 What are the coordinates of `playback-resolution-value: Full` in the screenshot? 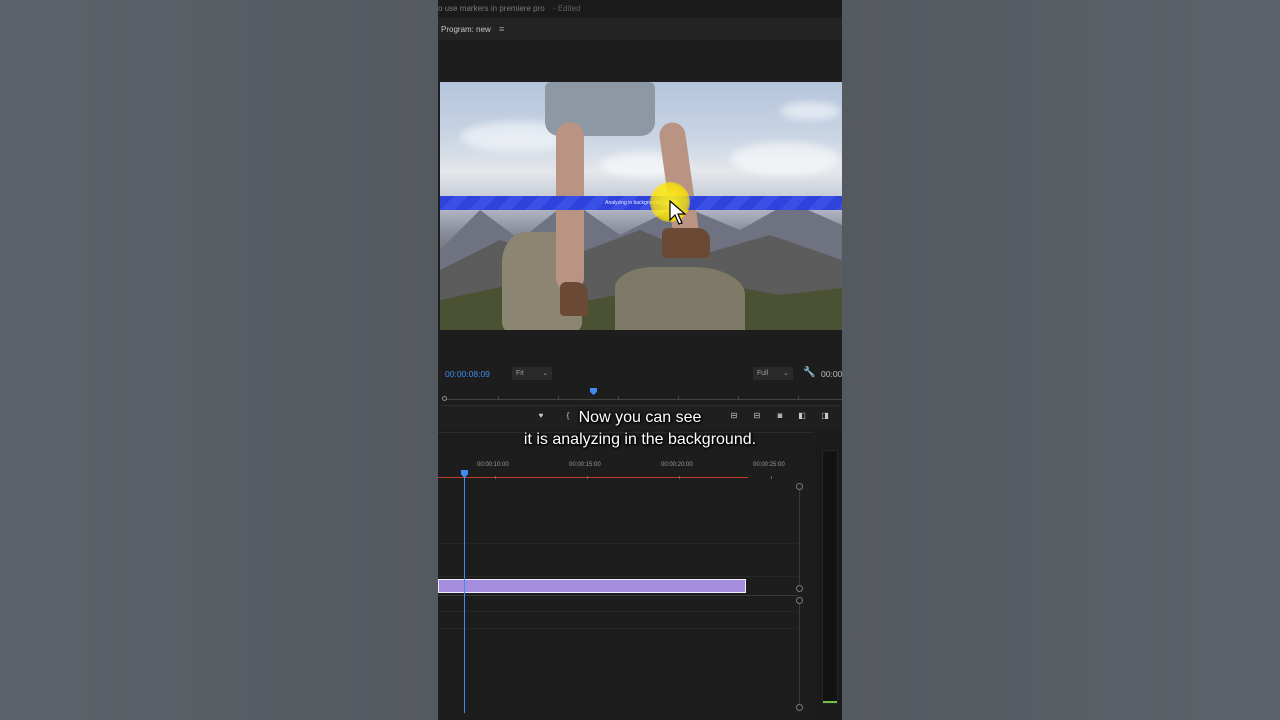 It's located at (763, 373).